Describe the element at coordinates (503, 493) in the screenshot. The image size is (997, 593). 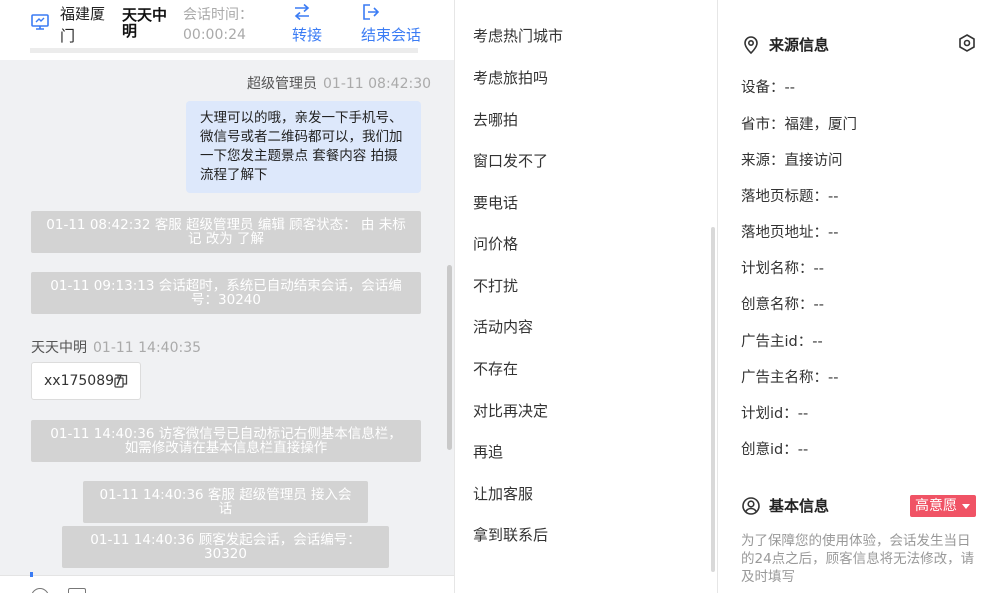
I see `tag-item: 让加客服` at that location.